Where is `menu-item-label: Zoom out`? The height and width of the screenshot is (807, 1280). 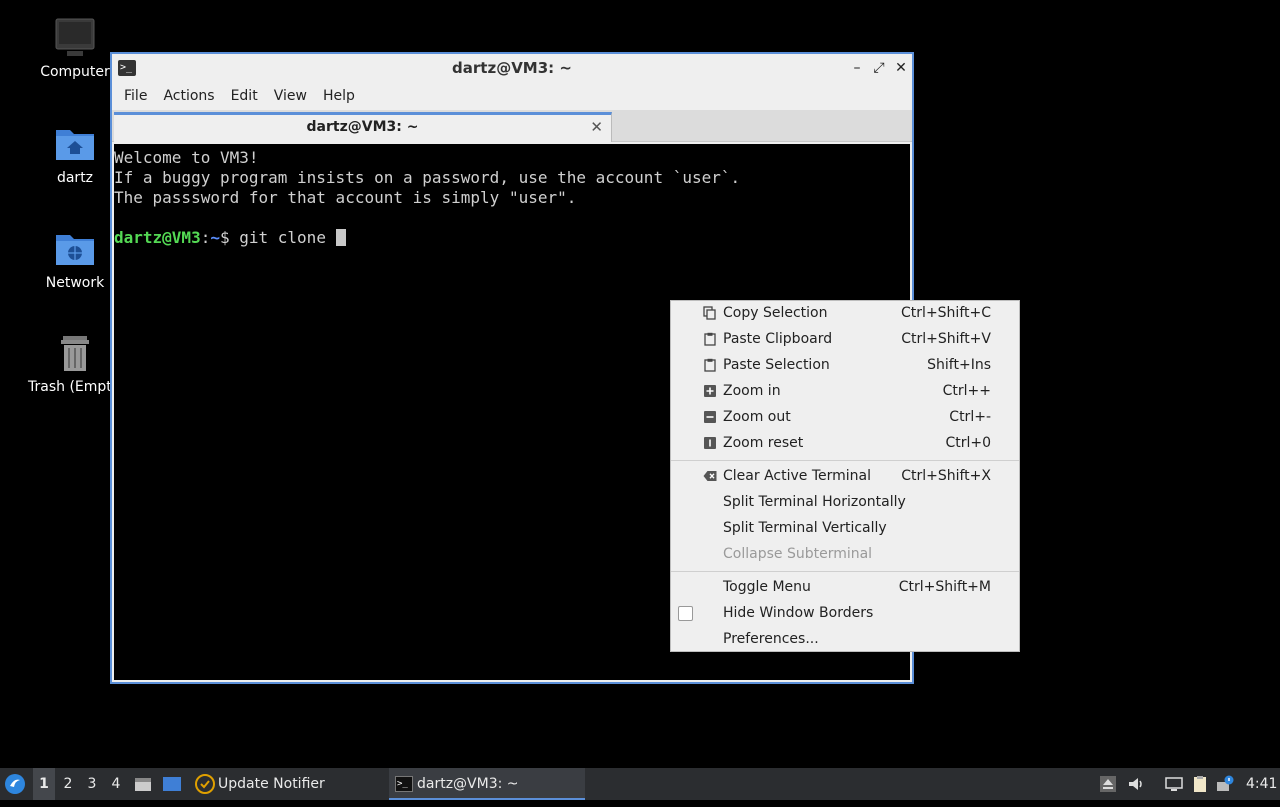 menu-item-label: Zoom out is located at coordinates (757, 417).